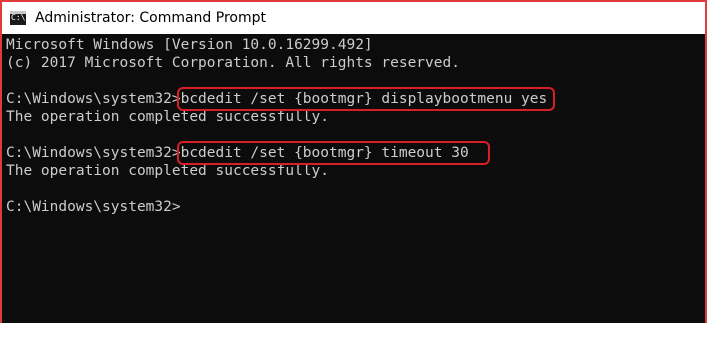  What do you see at coordinates (150, 18) in the screenshot?
I see `window-title: Administrator: Command Prompt` at bounding box center [150, 18].